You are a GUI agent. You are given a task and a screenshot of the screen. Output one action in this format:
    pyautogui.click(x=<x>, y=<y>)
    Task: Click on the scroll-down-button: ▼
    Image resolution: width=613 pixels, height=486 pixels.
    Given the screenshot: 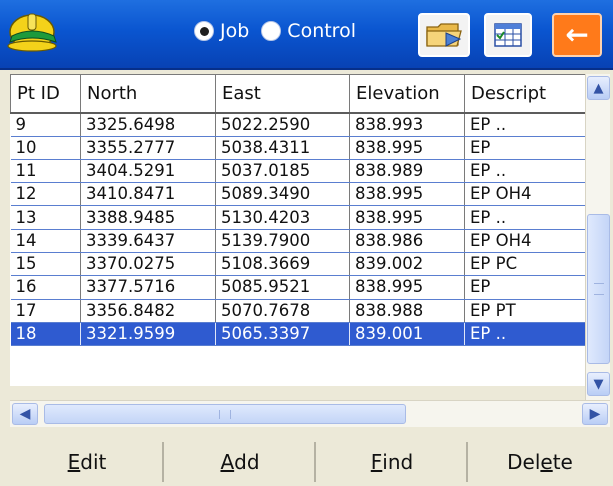 What is the action you would take?
    pyautogui.click(x=598, y=384)
    